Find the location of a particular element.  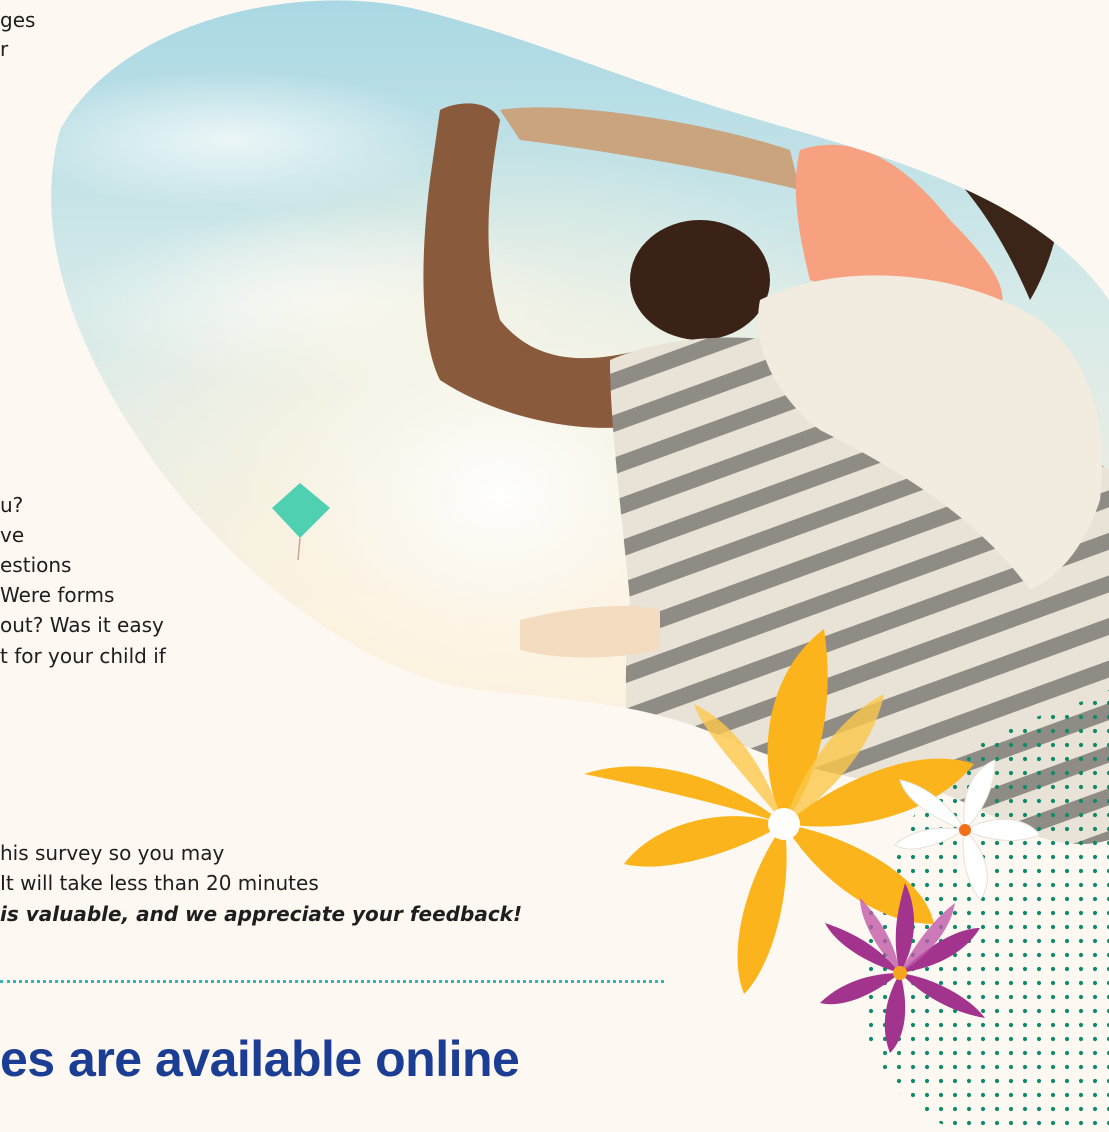

survey-line-2: It will take less than 20 minutes is located at coordinates (159, 883).